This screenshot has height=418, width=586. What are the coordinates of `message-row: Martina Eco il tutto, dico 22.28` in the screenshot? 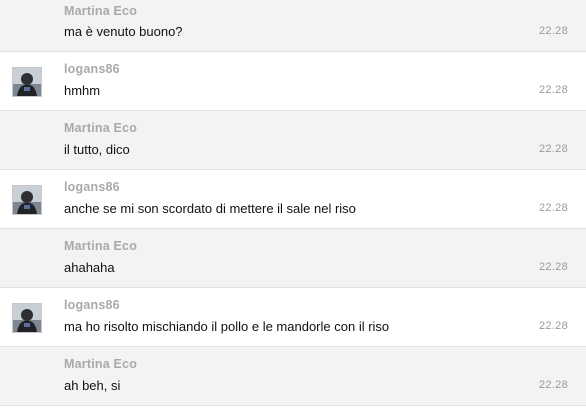 It's located at (293, 140).